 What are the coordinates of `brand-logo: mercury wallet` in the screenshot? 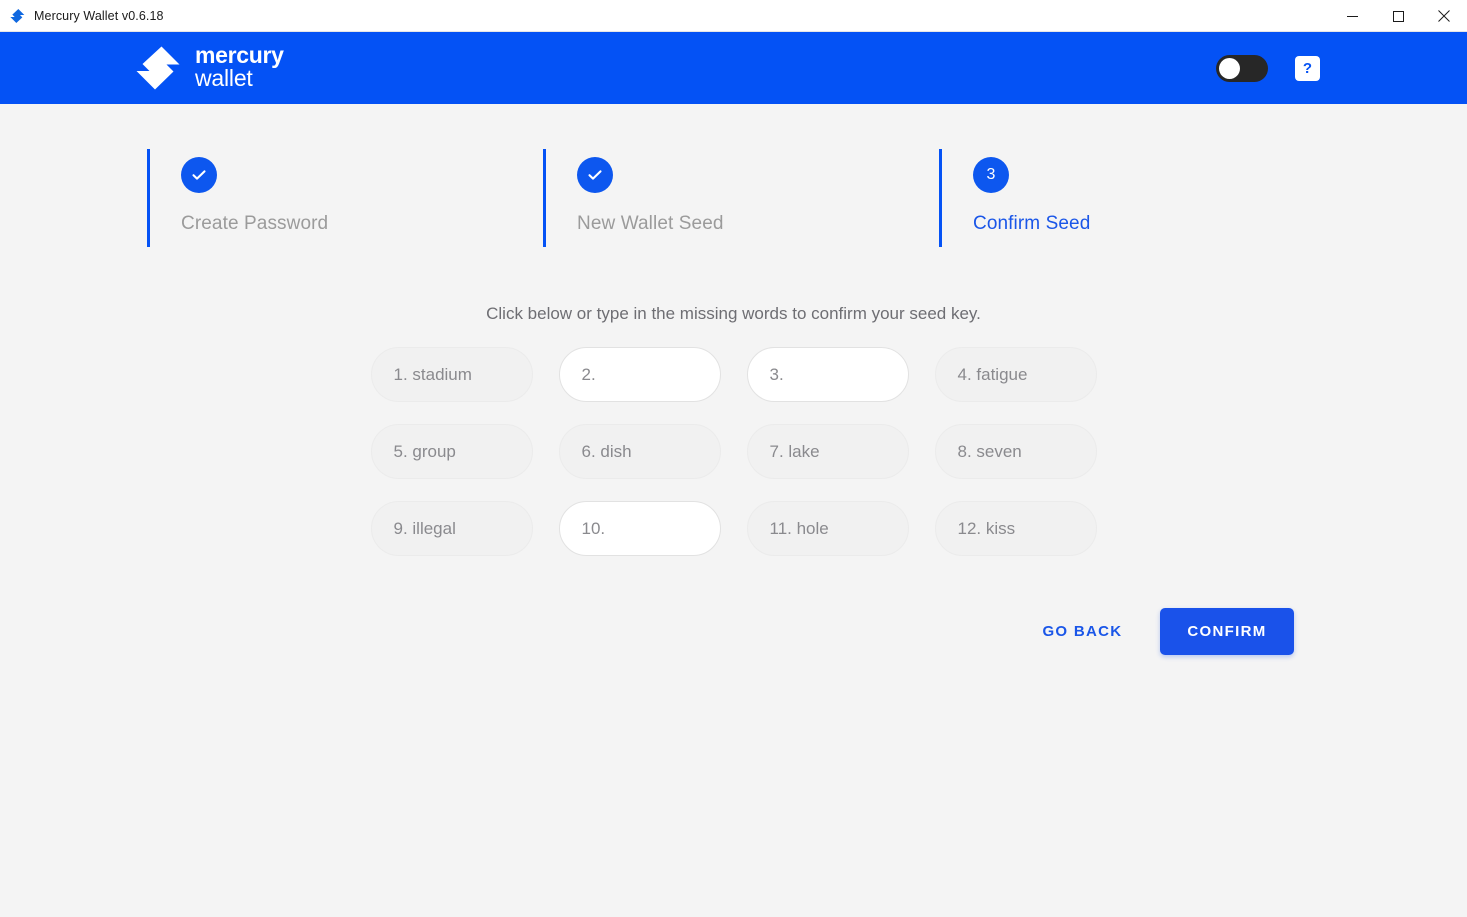 It's located at (208, 67).